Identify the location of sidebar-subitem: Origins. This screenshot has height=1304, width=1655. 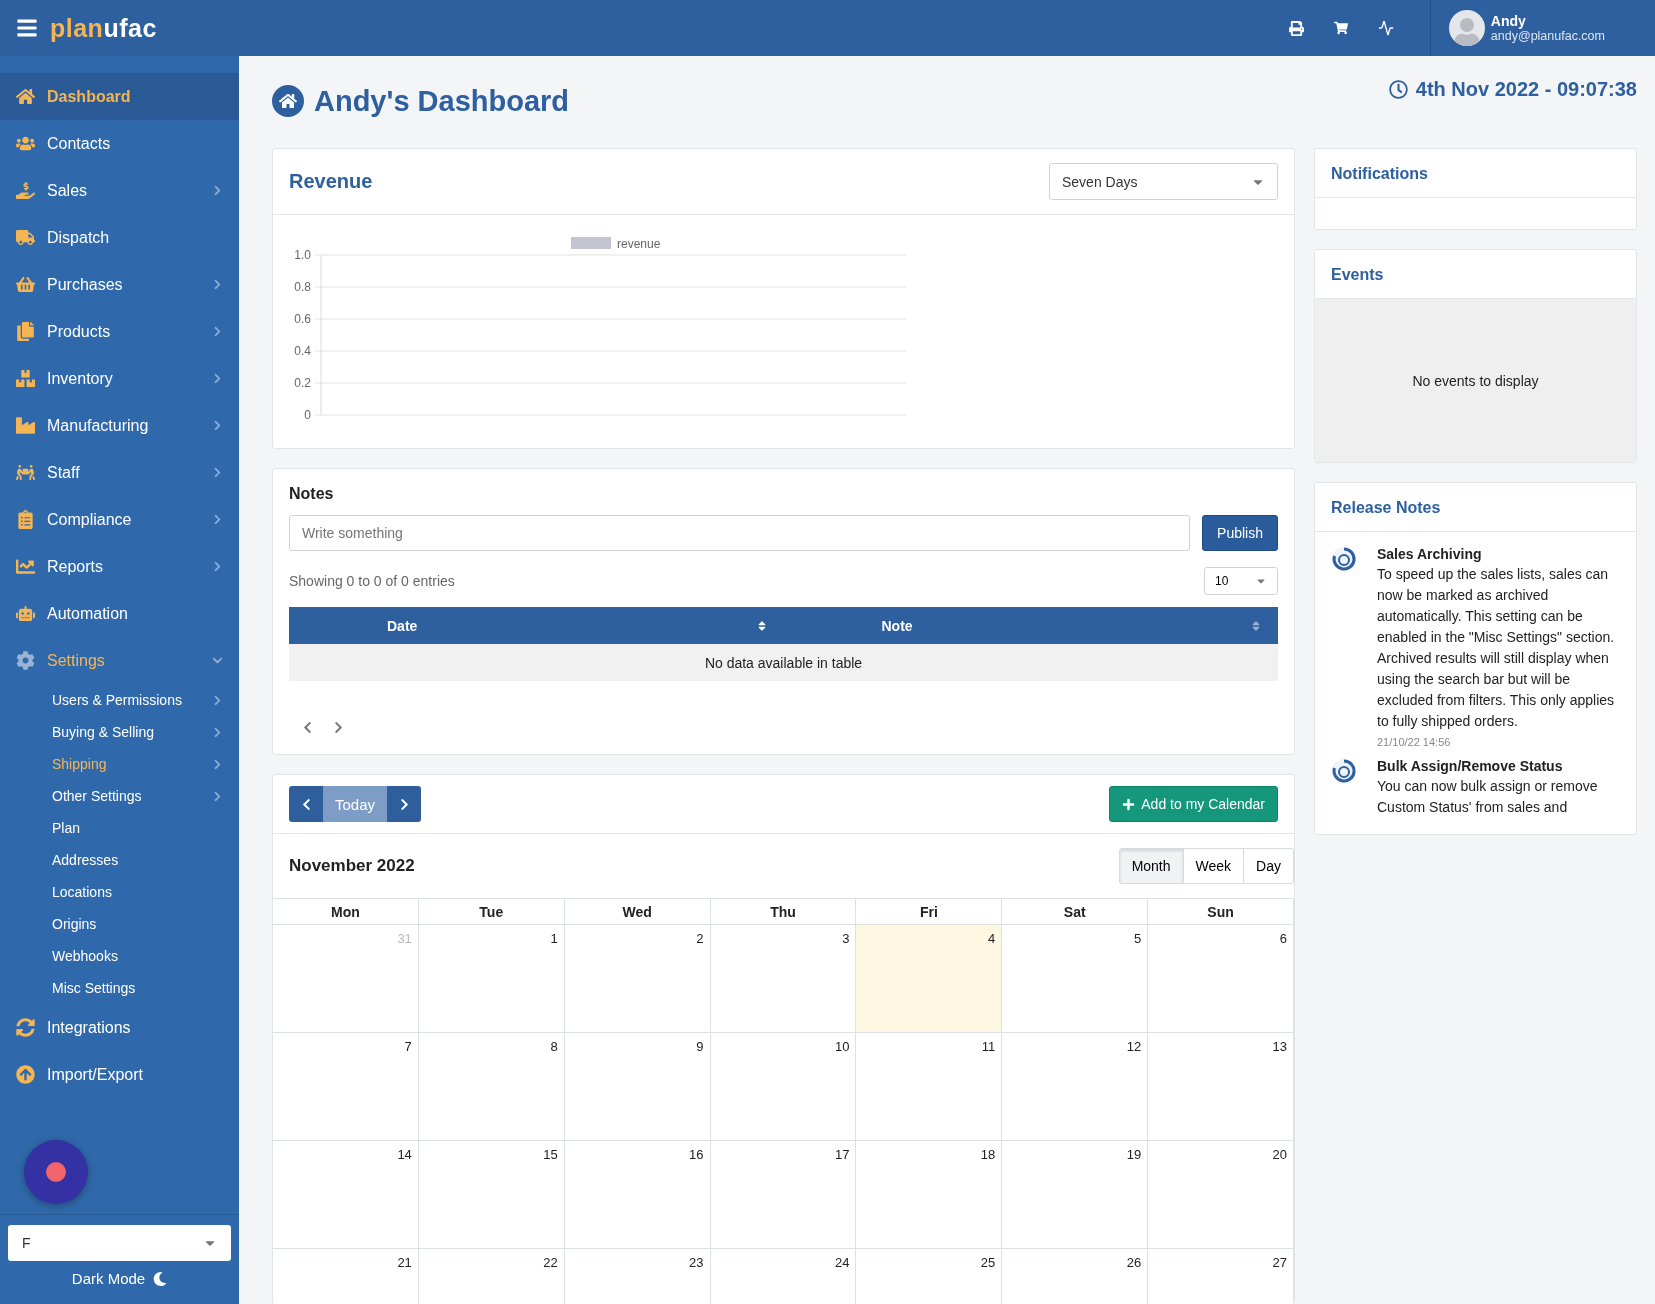
(119, 924).